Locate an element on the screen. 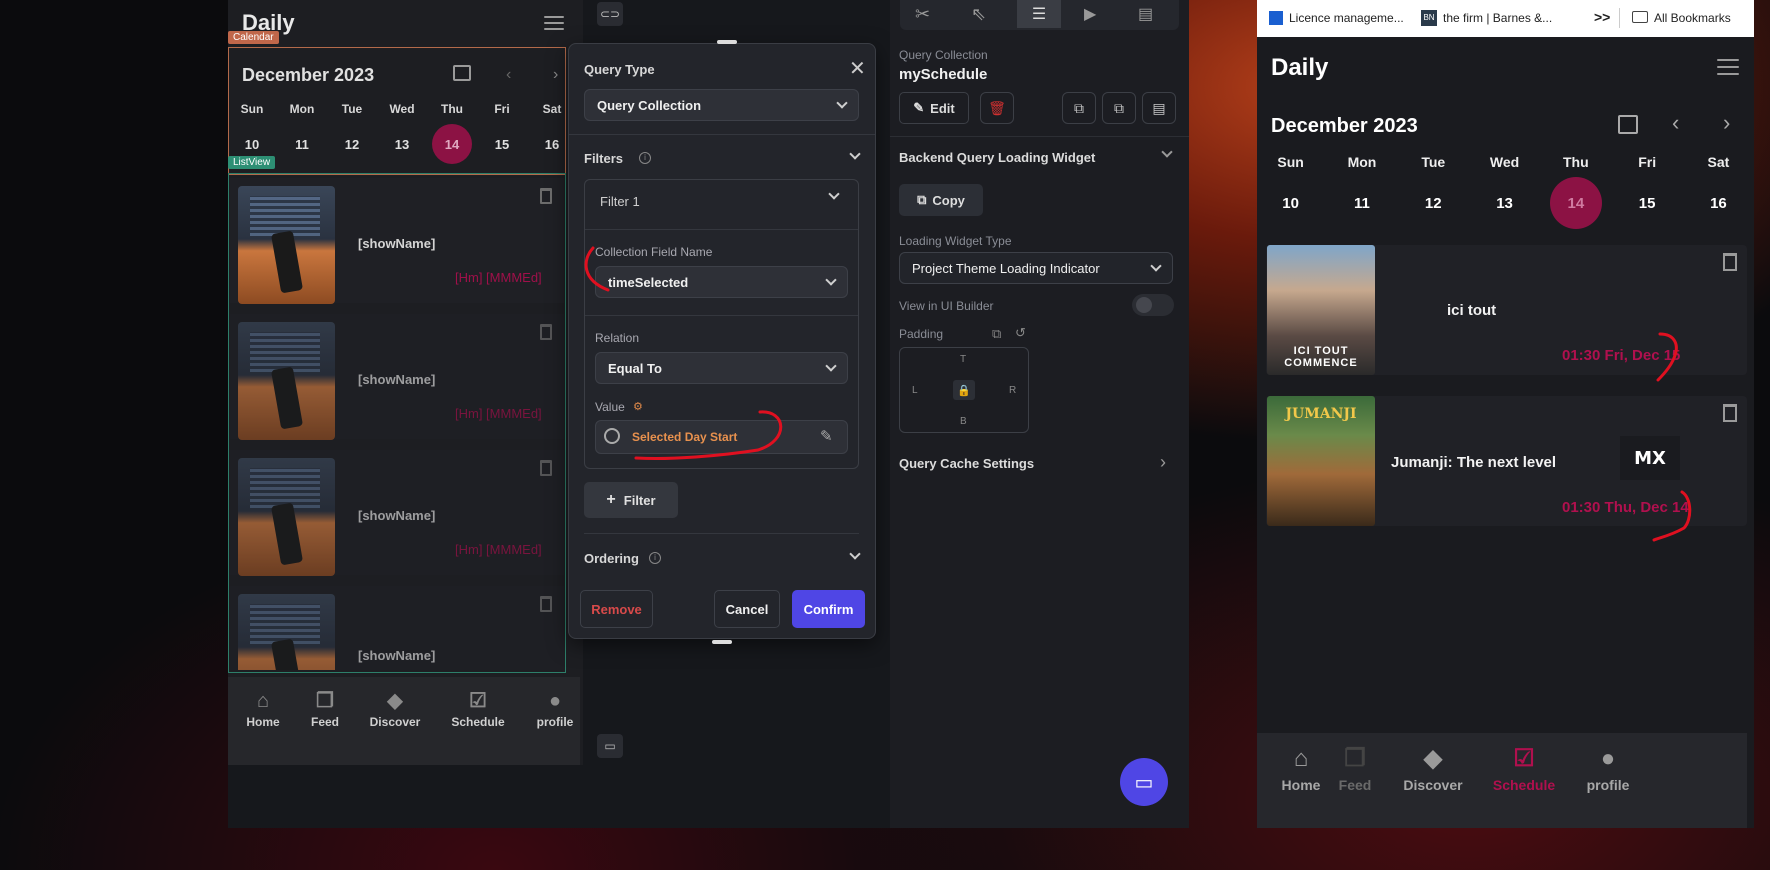  weekday: Mon is located at coordinates (302, 109).